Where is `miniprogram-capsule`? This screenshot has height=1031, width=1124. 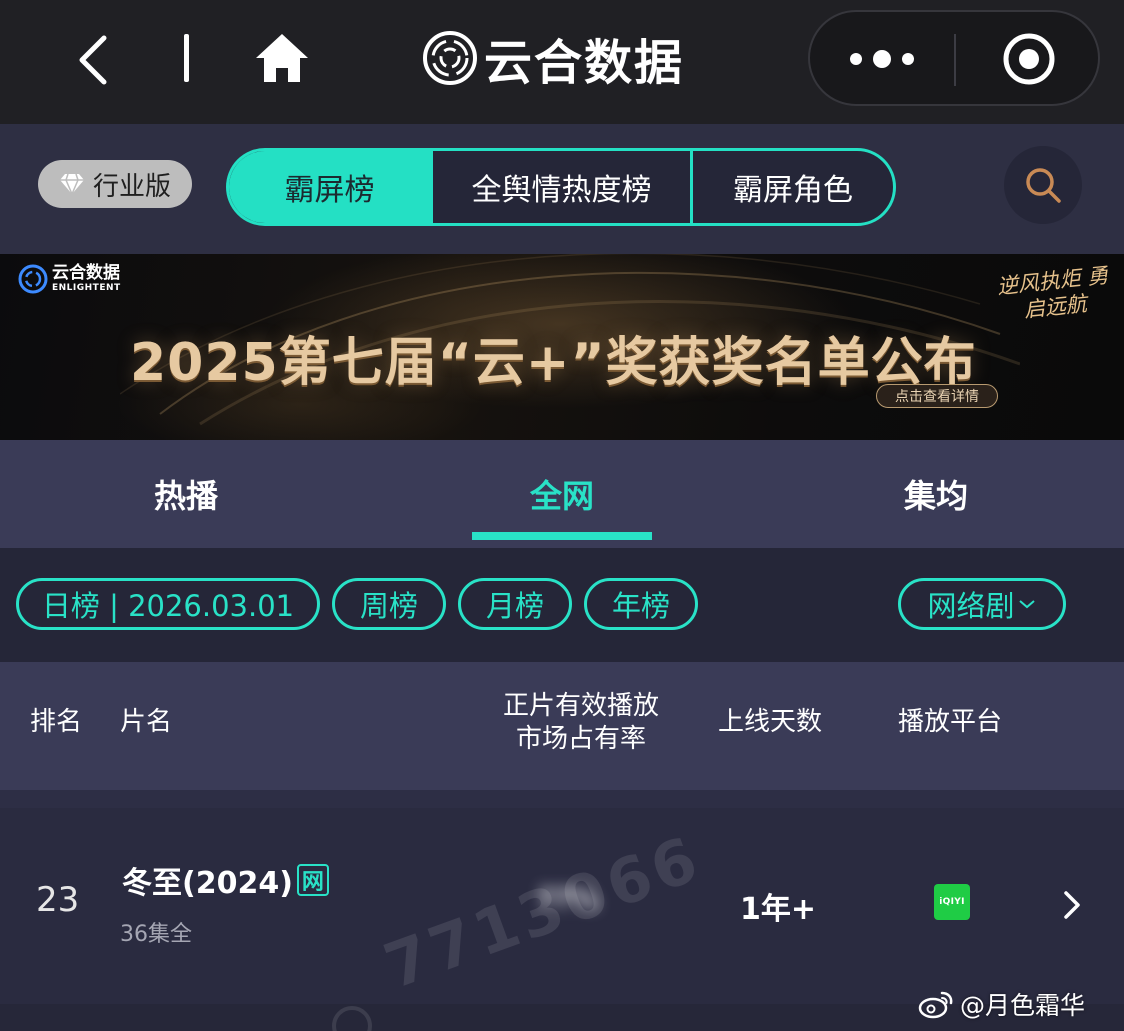
miniprogram-capsule is located at coordinates (954, 58).